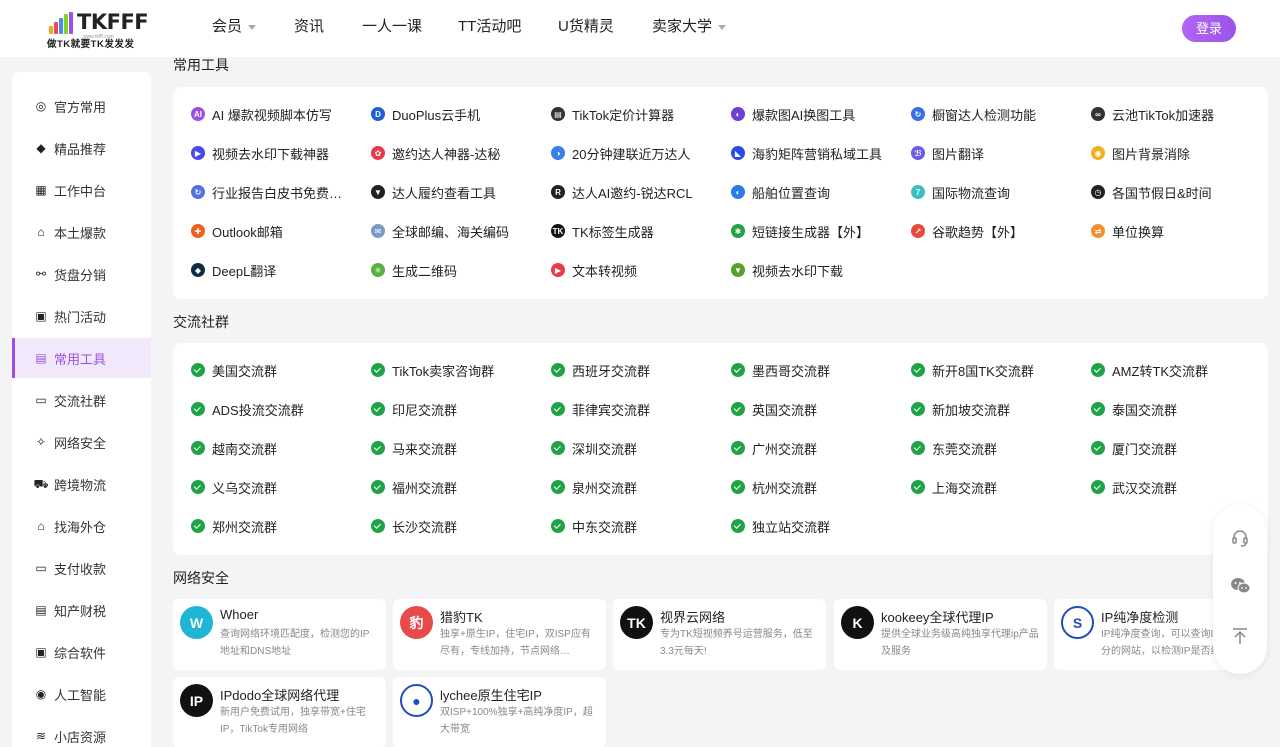  Describe the element at coordinates (806, 153) in the screenshot. I see `tool-link: ◣ 海豹矩阵营销私域工具` at that location.